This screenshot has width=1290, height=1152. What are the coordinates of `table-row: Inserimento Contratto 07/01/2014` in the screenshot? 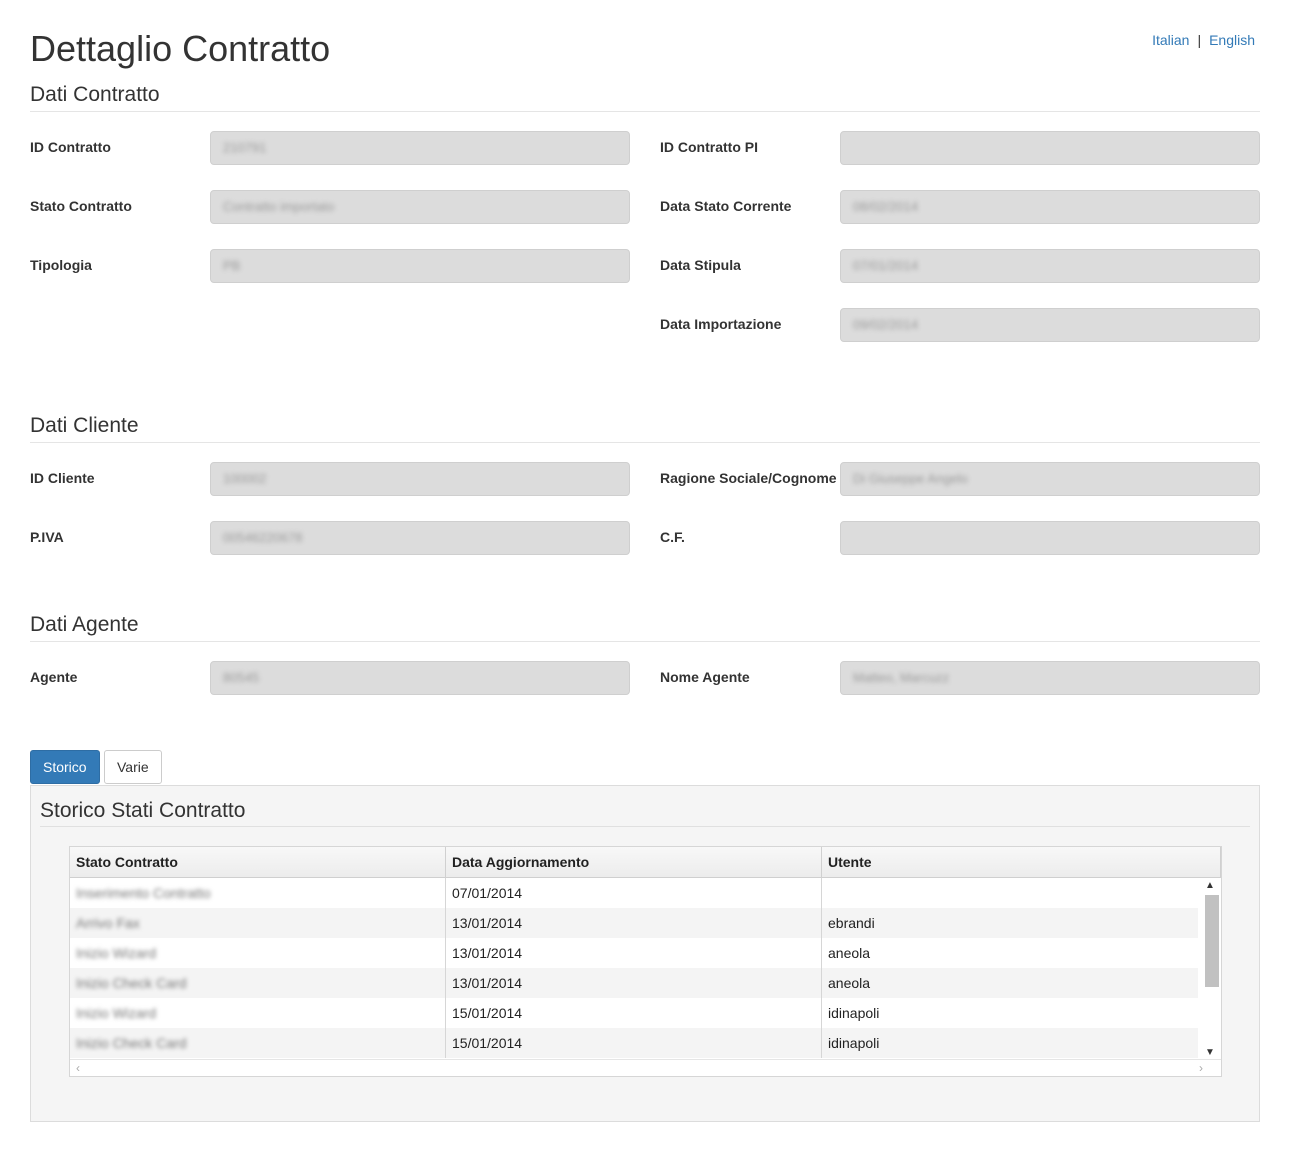 It's located at (634, 893).